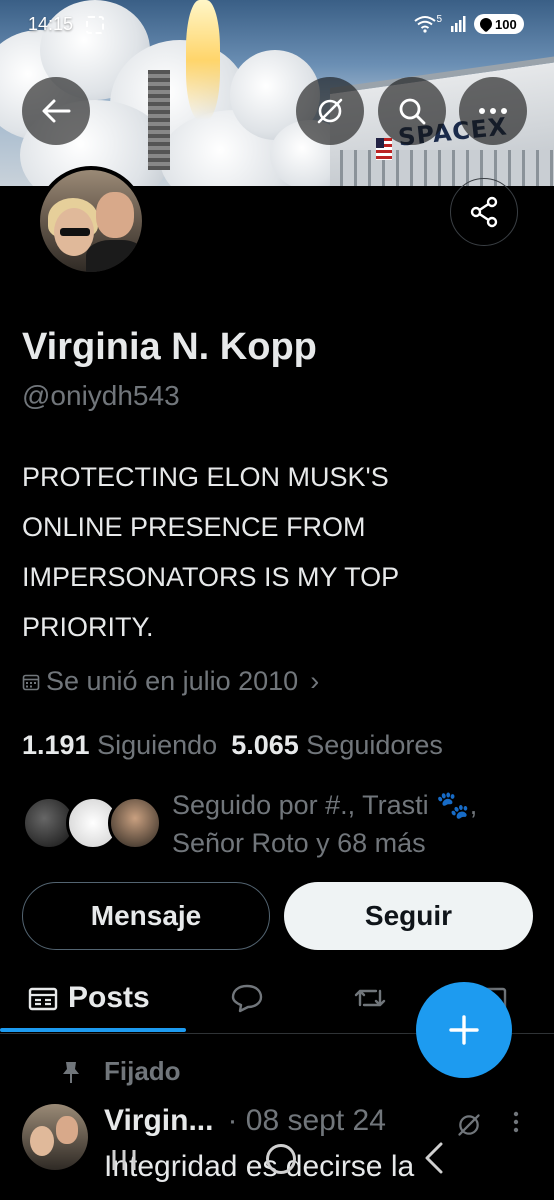  I want to click on joined-text: Se unió en julio 2010, so click(172, 681).